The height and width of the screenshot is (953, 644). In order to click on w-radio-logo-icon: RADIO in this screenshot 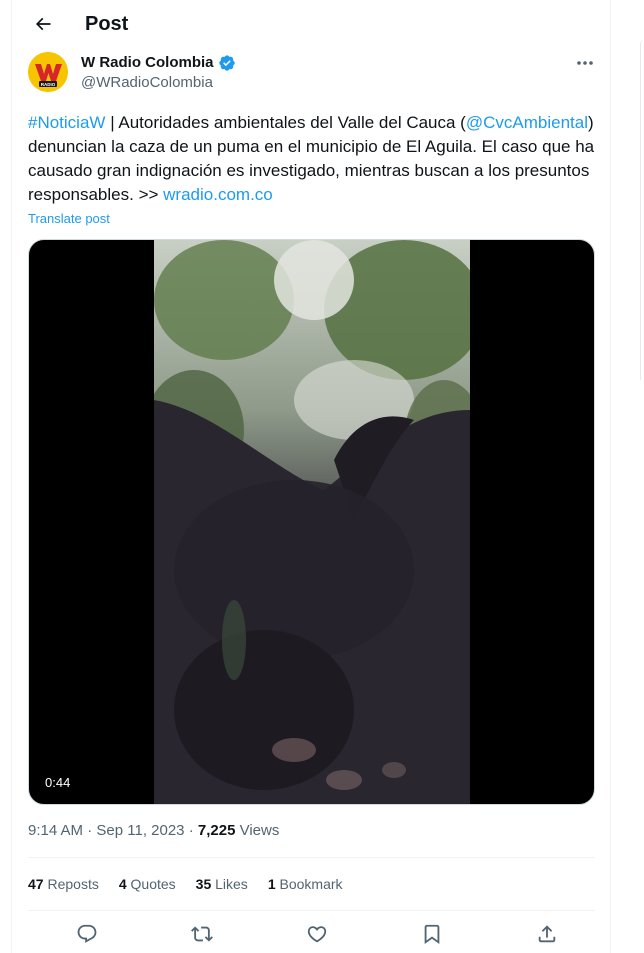, I will do `click(48, 72)`.